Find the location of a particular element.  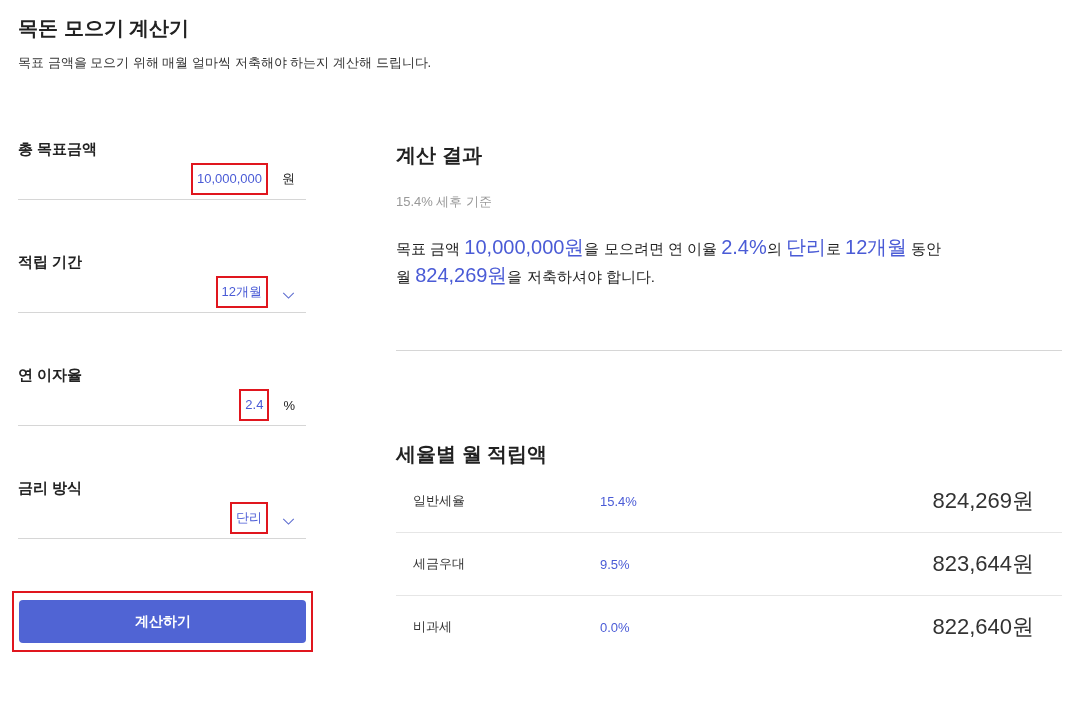

table-cell-text: 일반세율 is located at coordinates (439, 501).